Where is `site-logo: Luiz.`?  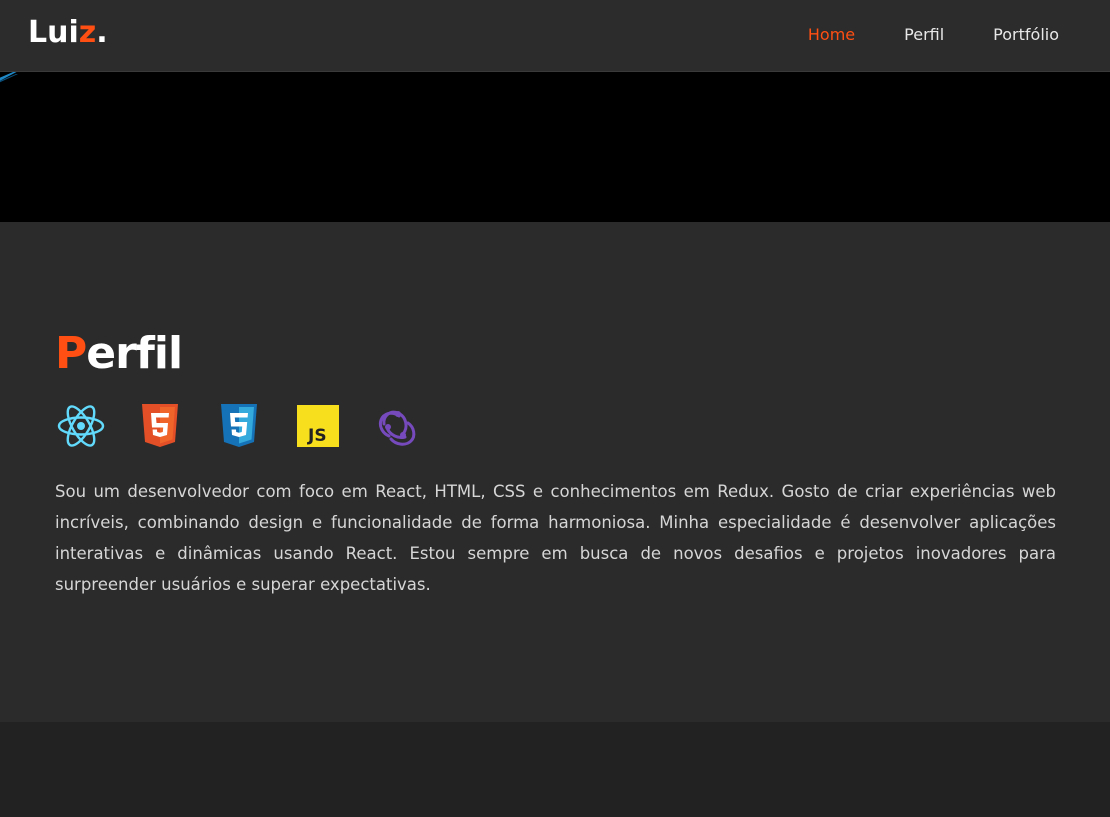
site-logo: Luiz. is located at coordinates (68, 32).